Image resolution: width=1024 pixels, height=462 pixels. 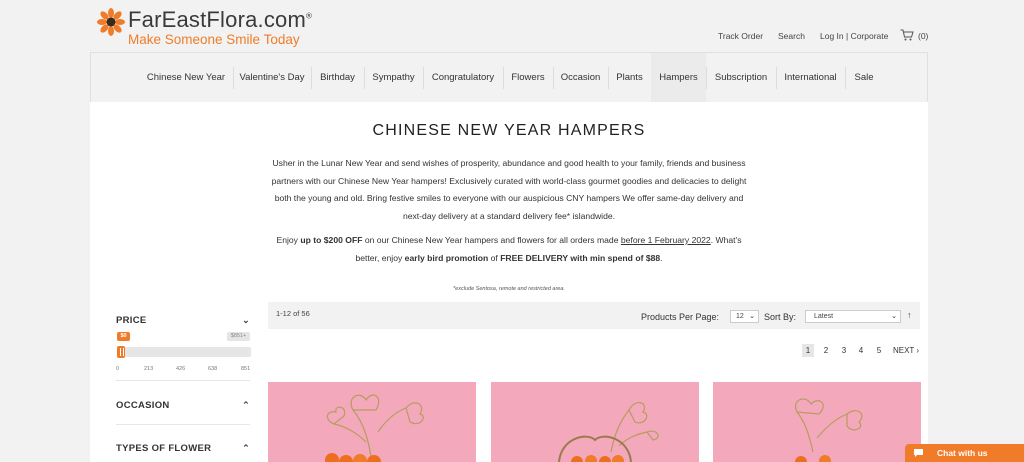 What do you see at coordinates (183, 448) in the screenshot?
I see `flower-type-filter-header: TYPES OF FLOWER ⌃` at bounding box center [183, 448].